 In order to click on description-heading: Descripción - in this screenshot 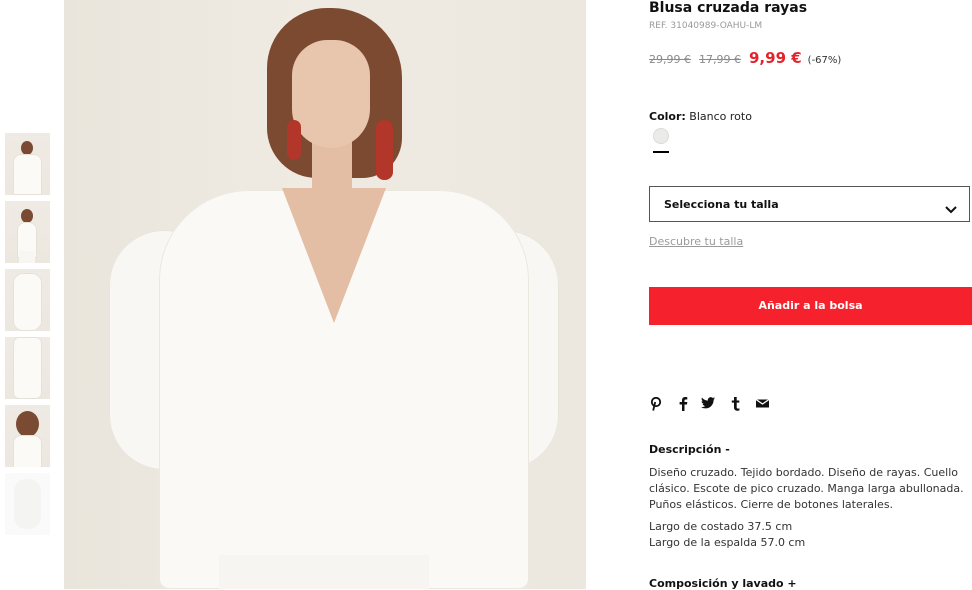, I will do `click(689, 449)`.